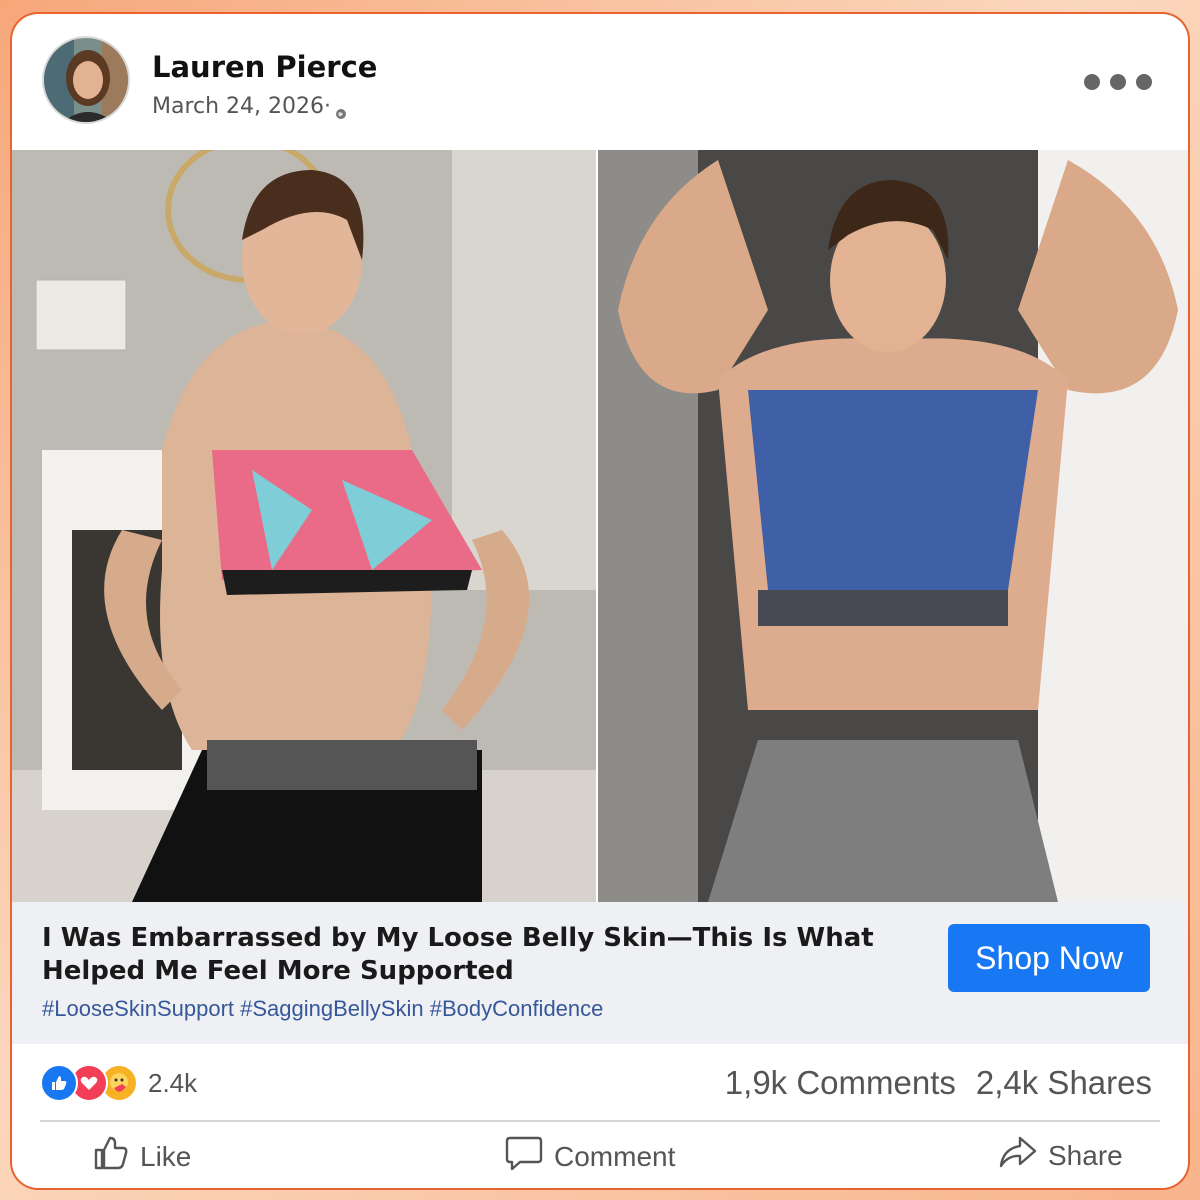 The height and width of the screenshot is (1200, 1200). What do you see at coordinates (1085, 1155) in the screenshot?
I see `share-label: Share` at bounding box center [1085, 1155].